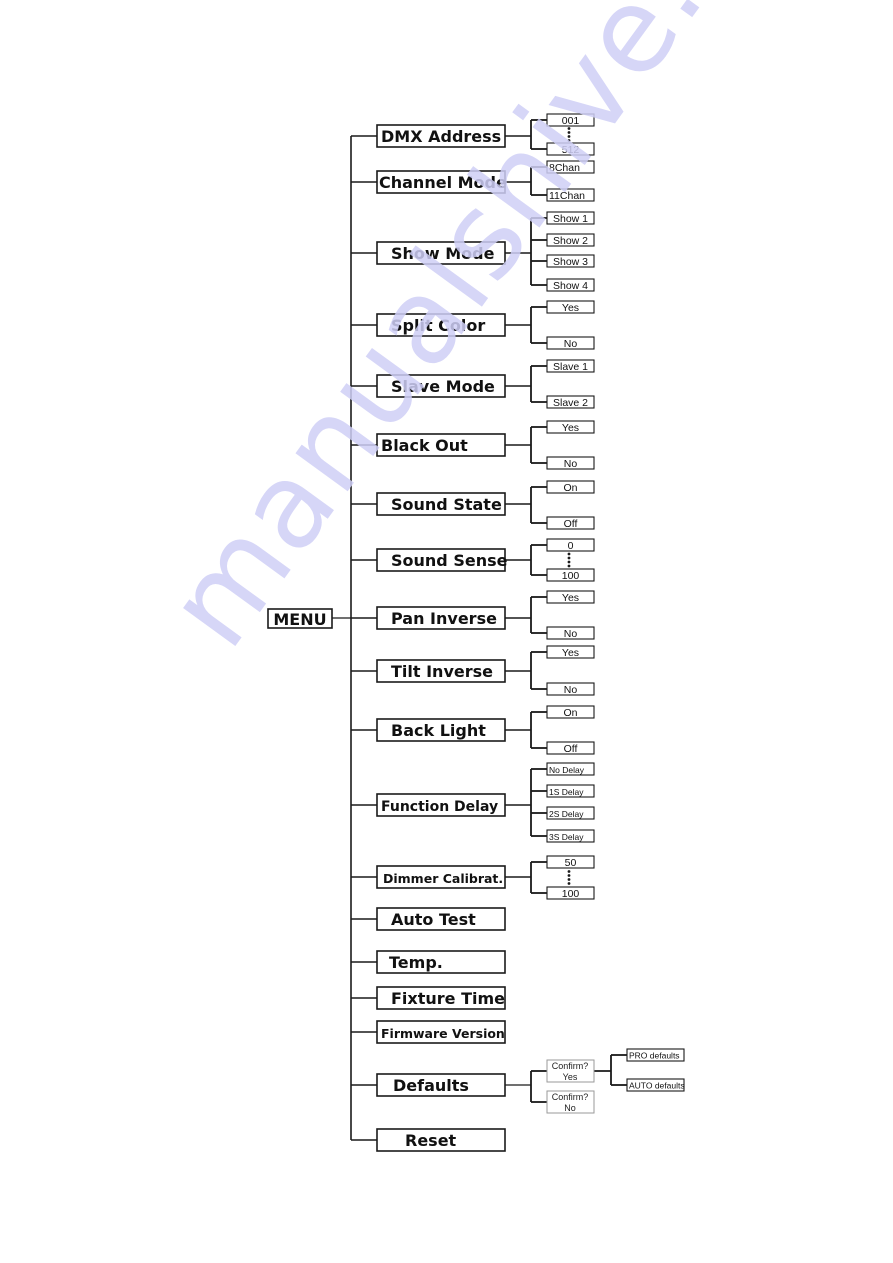 The image size is (893, 1263). Describe the element at coordinates (441, 504) in the screenshot. I see `menu-item-sound-state: Sound State` at that location.